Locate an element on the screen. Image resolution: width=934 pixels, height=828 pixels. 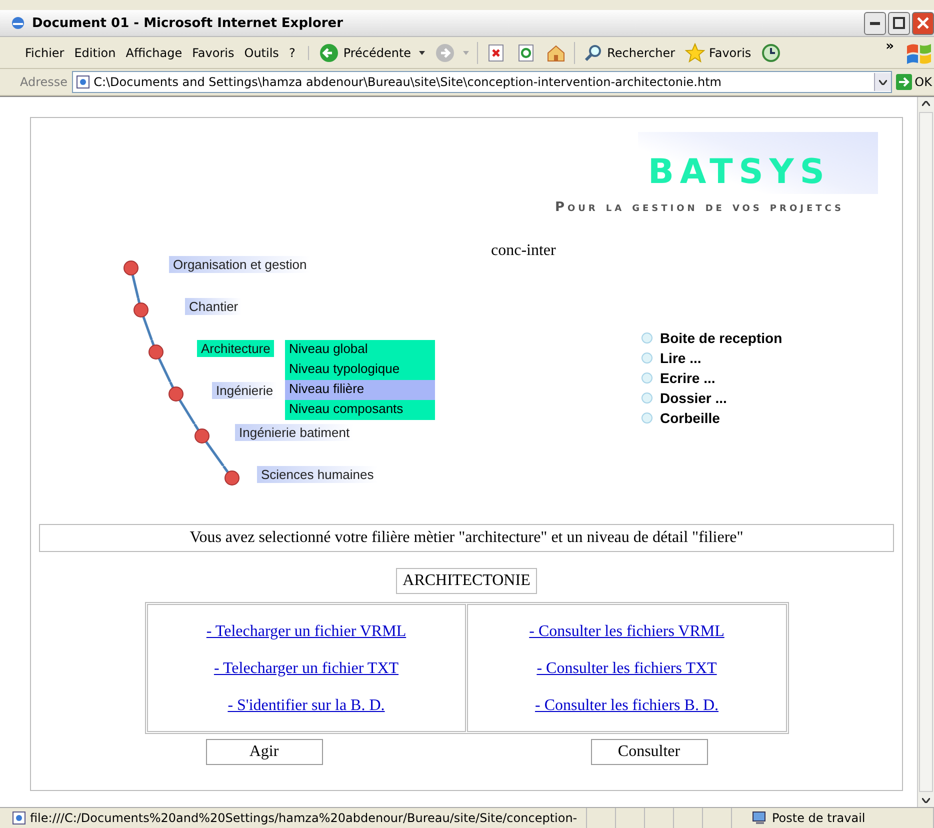
action-button: Agir is located at coordinates (264, 752).